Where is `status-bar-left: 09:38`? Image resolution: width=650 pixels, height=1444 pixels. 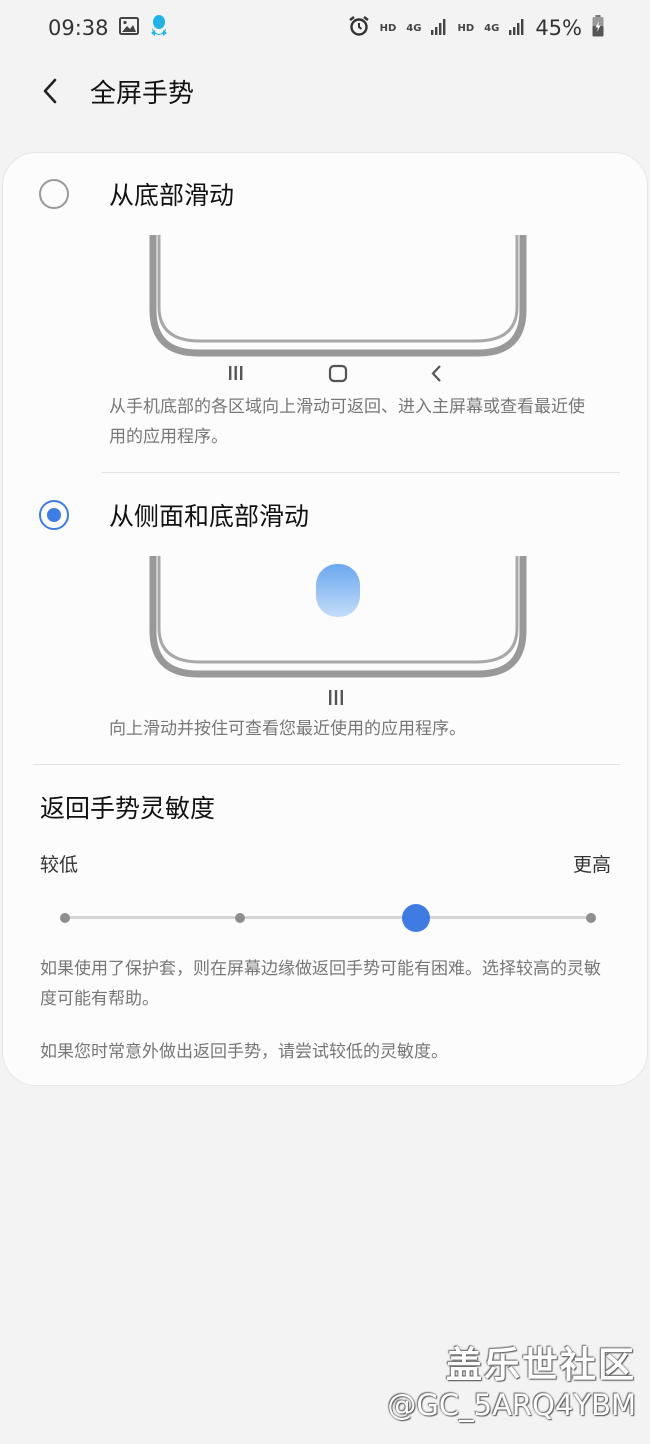
status-bar-left: 09:38 is located at coordinates (108, 28).